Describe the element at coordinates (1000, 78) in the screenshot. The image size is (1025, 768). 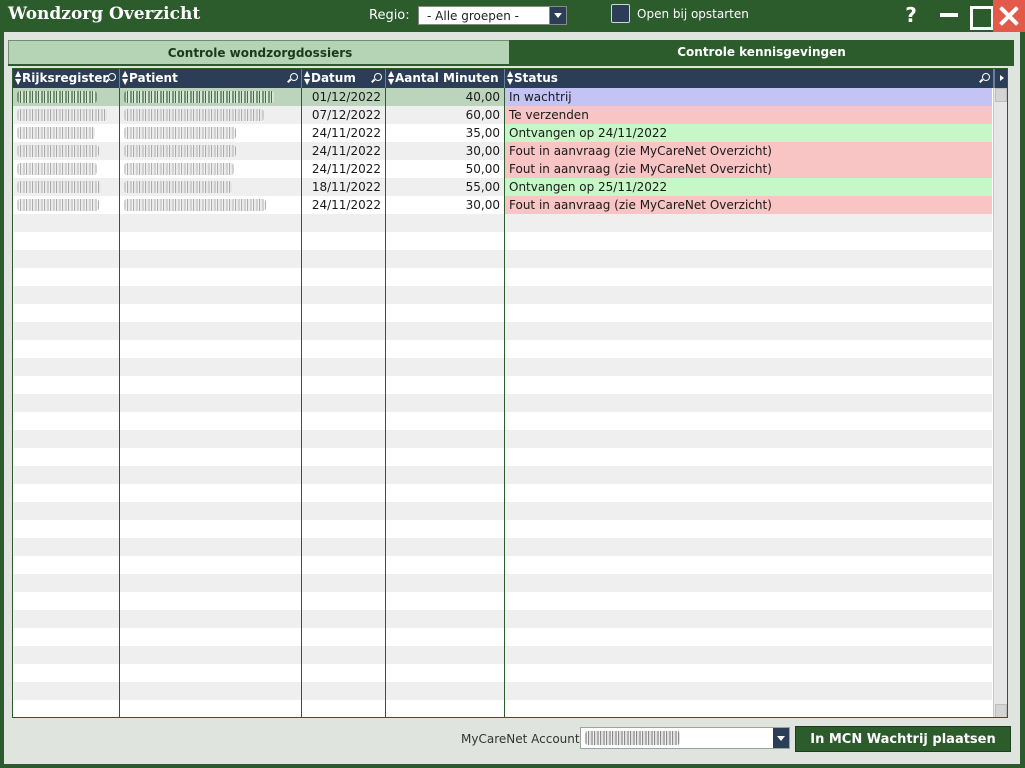
I see `chevron-right-icon` at that location.